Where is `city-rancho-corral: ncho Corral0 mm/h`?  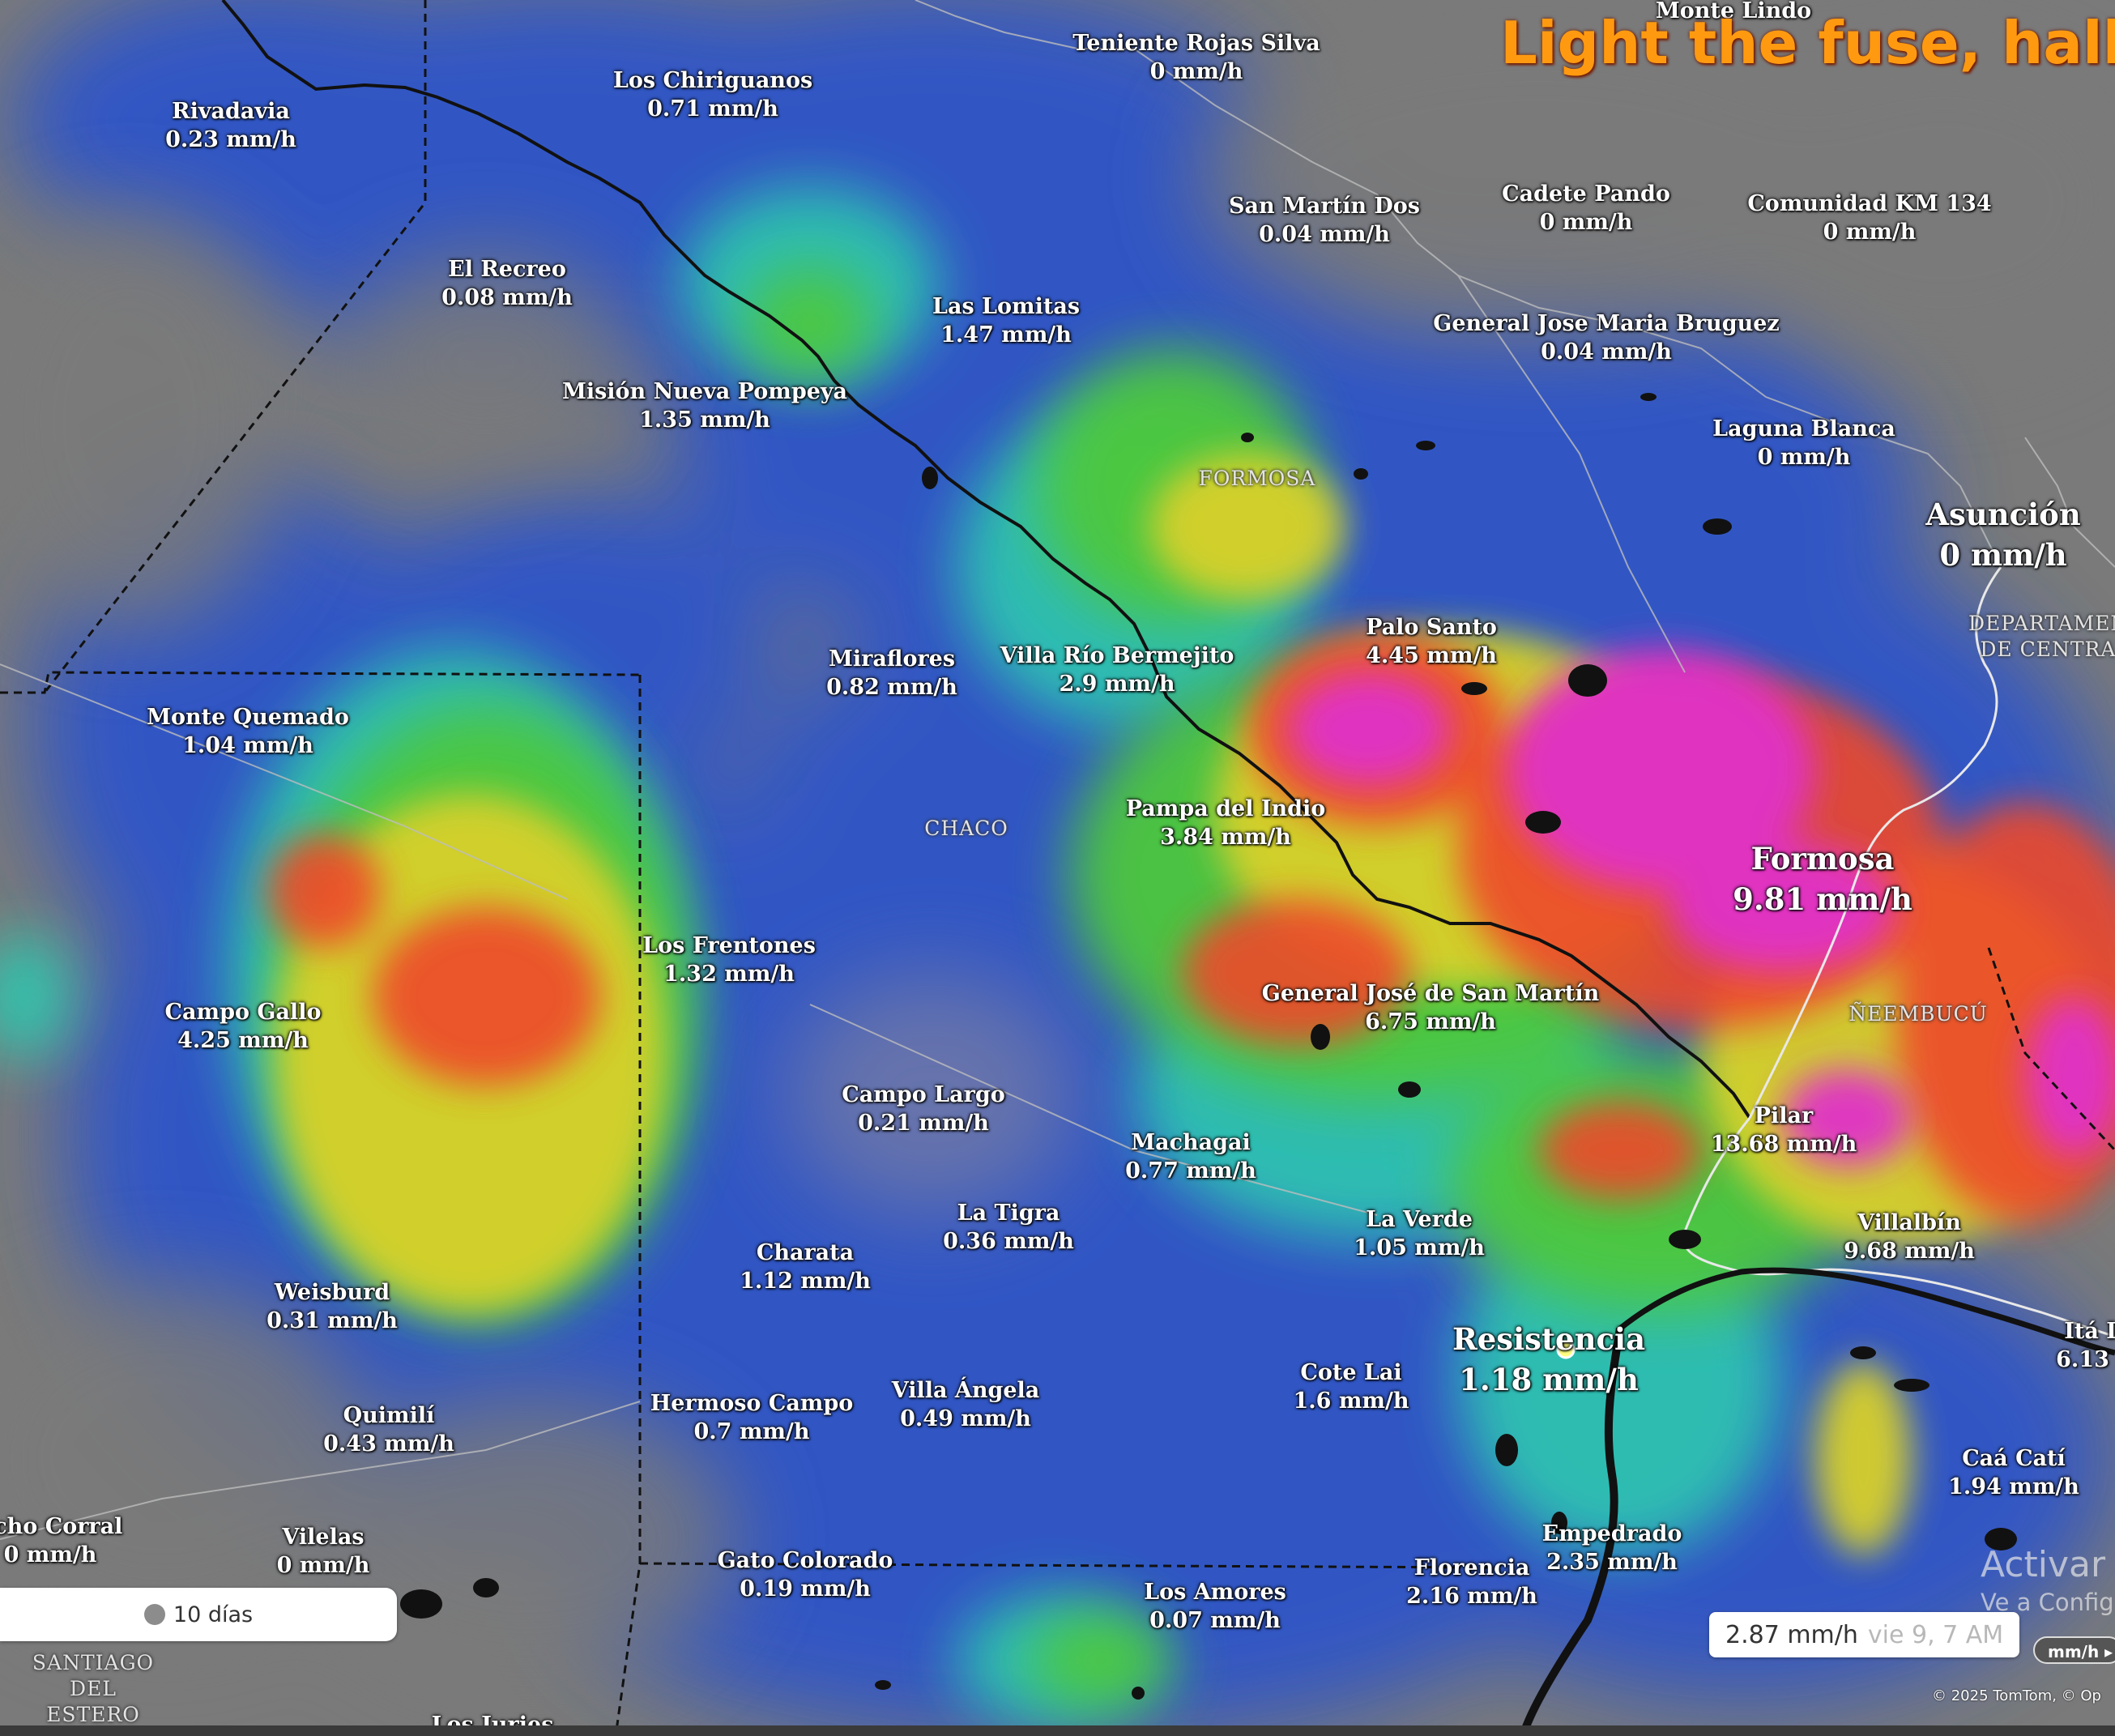 city-rancho-corral: ncho Corral0 mm/h is located at coordinates (61, 1540).